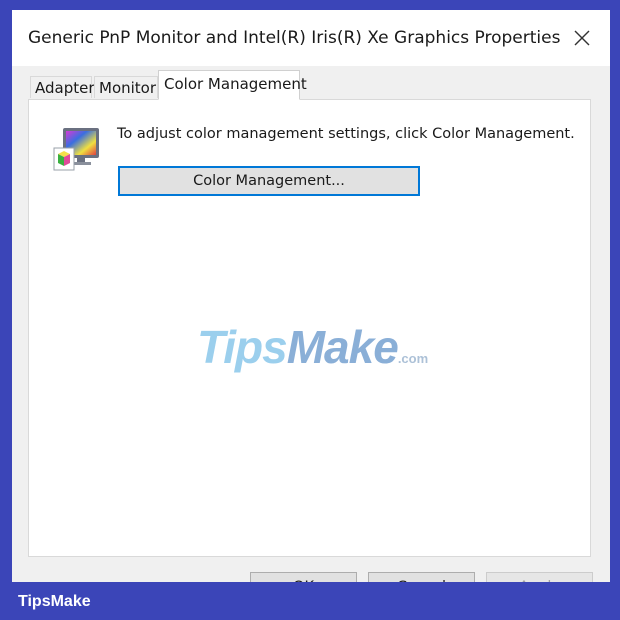  What do you see at coordinates (242, 347) in the screenshot?
I see `watermark-tips: Tips` at bounding box center [242, 347].